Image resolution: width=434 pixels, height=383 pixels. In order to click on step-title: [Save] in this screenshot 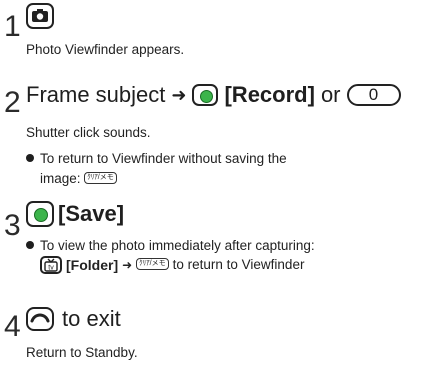, I will do `click(75, 214)`.